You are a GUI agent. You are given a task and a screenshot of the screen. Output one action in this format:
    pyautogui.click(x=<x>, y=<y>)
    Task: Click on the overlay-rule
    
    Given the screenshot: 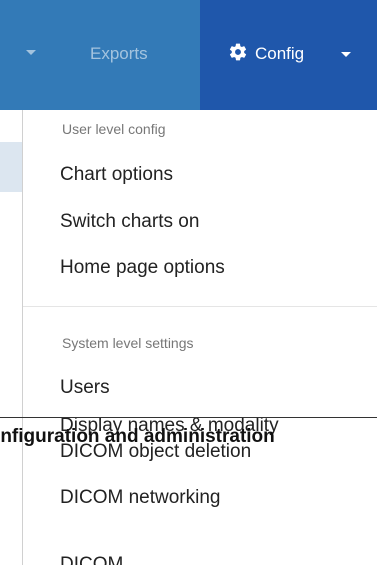 What is the action you would take?
    pyautogui.click(x=188, y=417)
    